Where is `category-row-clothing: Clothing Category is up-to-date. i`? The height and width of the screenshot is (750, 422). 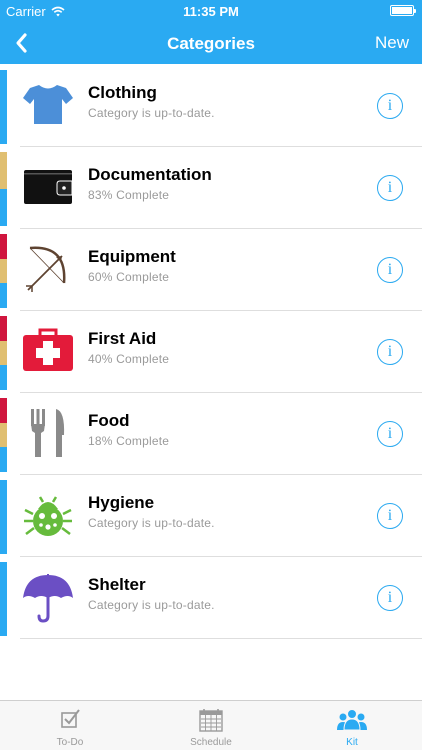 category-row-clothing: Clothing Category is up-to-date. i is located at coordinates (211, 106).